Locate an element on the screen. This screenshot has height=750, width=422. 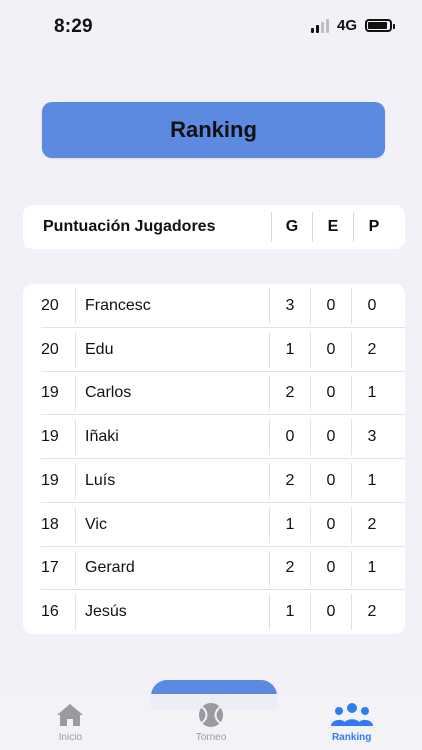
table-row: 20 Edu 1 0 2 is located at coordinates (214, 350).